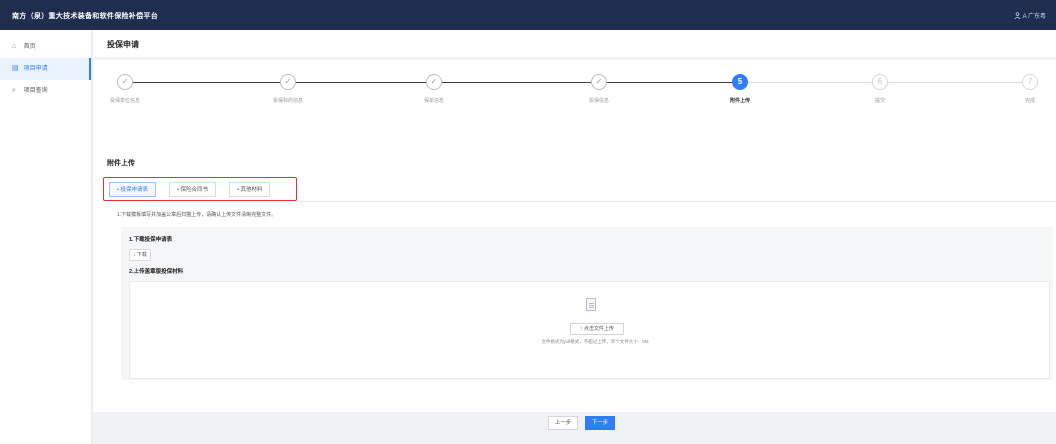  I want to click on attachment-tabs: • 投保申请表 • 保险合同书 • 其他材料, so click(200, 189).